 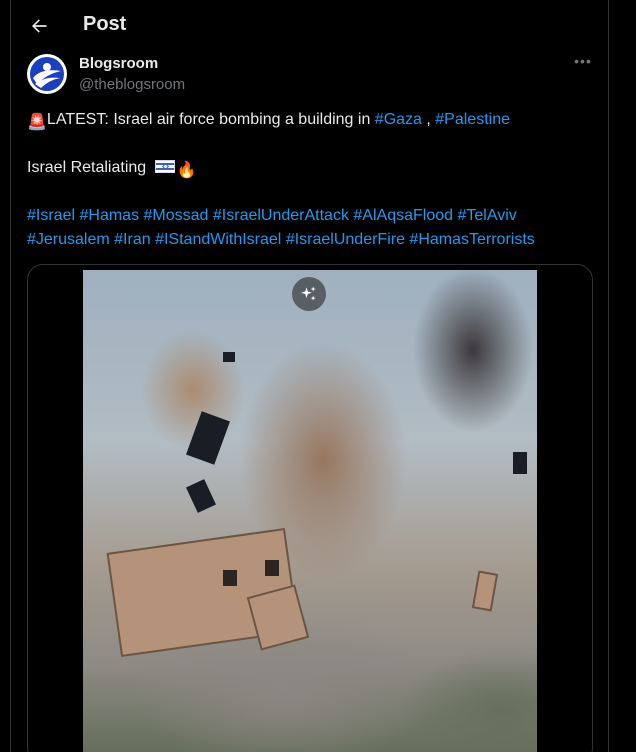 I want to click on hashtag-link: #IsraelUnderAttack, so click(x=281, y=215).